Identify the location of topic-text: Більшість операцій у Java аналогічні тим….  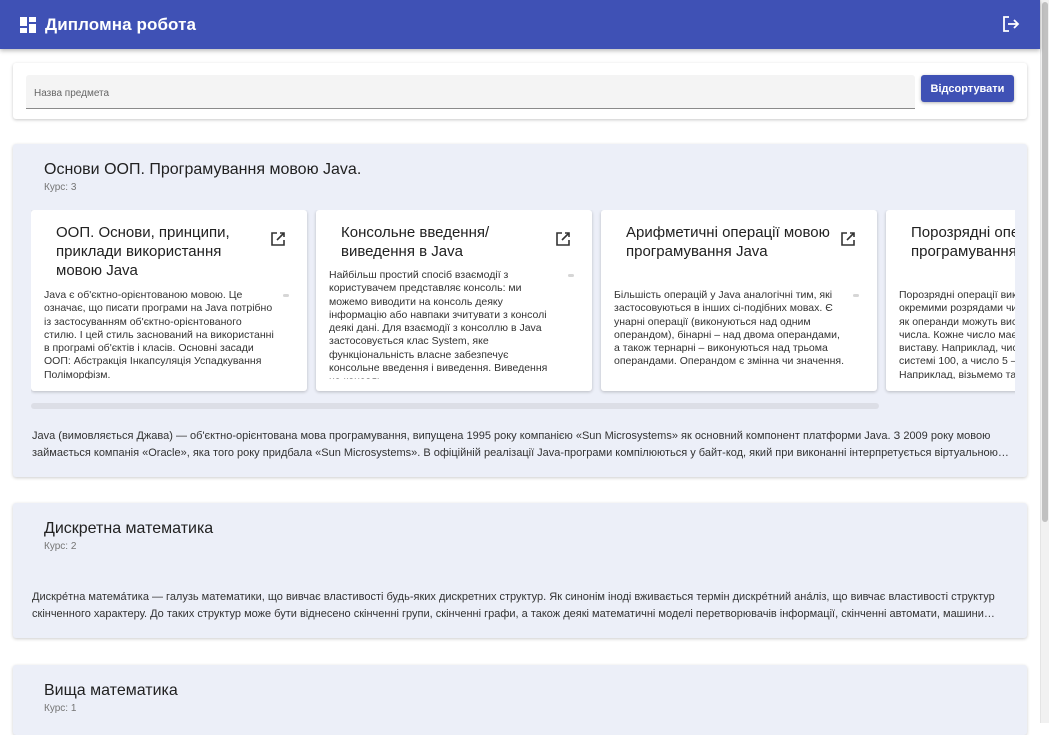
(729, 328).